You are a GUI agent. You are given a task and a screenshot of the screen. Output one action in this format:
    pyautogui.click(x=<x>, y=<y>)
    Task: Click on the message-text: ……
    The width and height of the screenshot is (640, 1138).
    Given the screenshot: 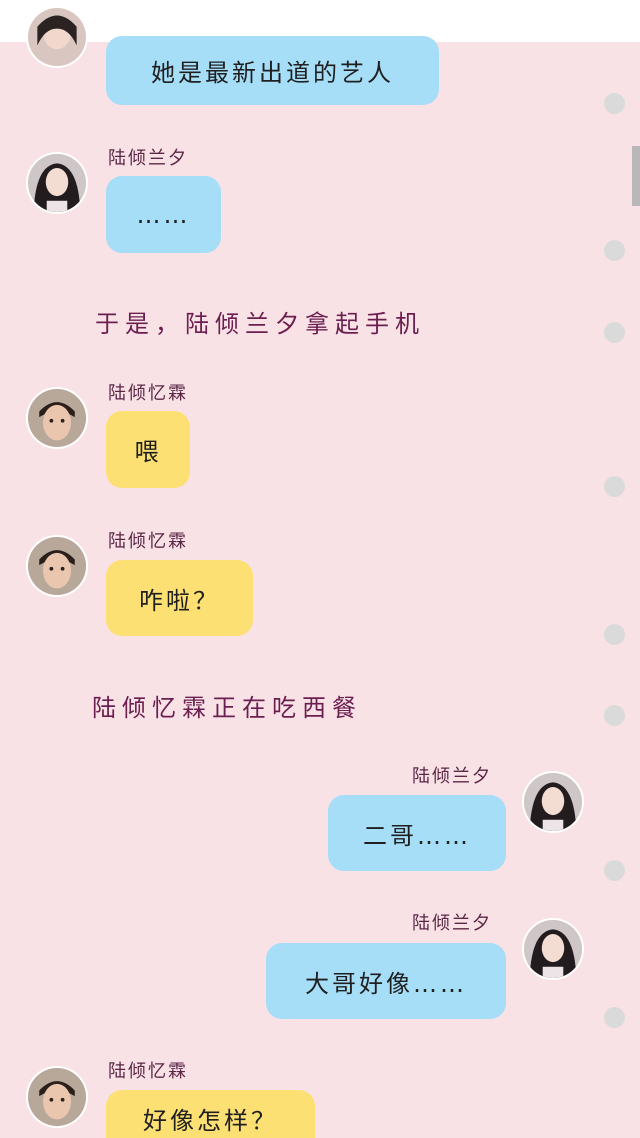 What is the action you would take?
    pyautogui.click(x=163, y=214)
    